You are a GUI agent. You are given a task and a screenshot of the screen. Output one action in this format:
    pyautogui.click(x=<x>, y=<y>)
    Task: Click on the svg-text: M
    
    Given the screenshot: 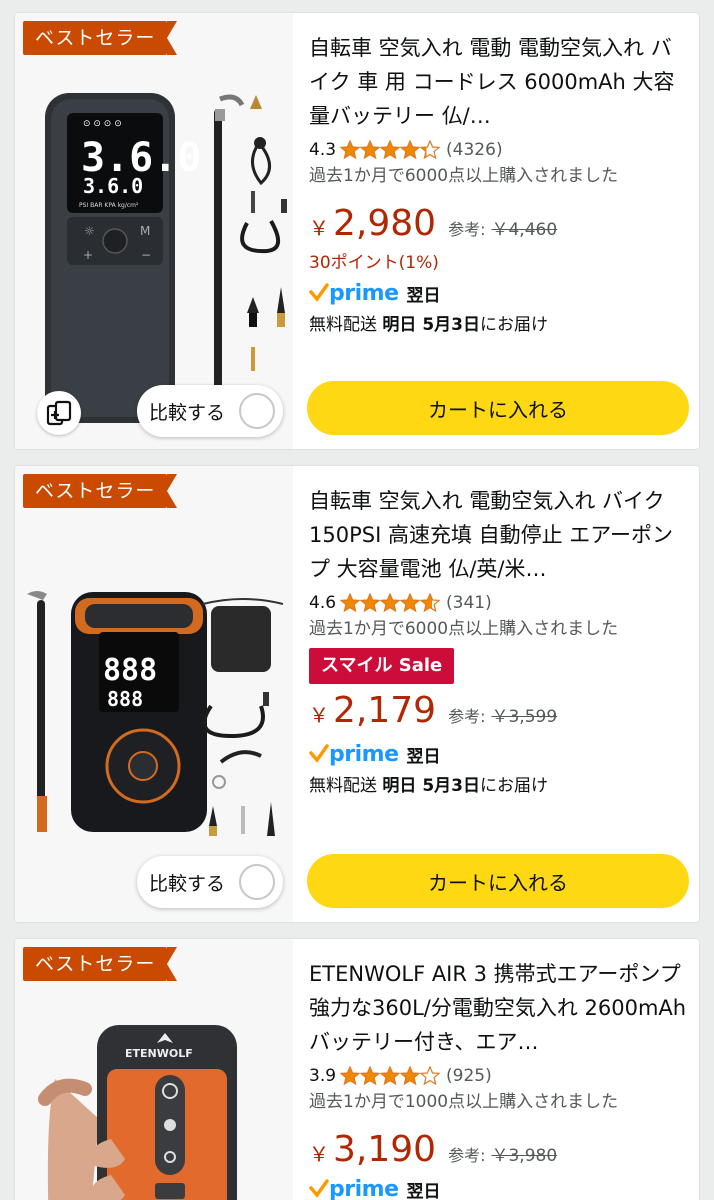 What is the action you would take?
    pyautogui.click(x=145, y=231)
    